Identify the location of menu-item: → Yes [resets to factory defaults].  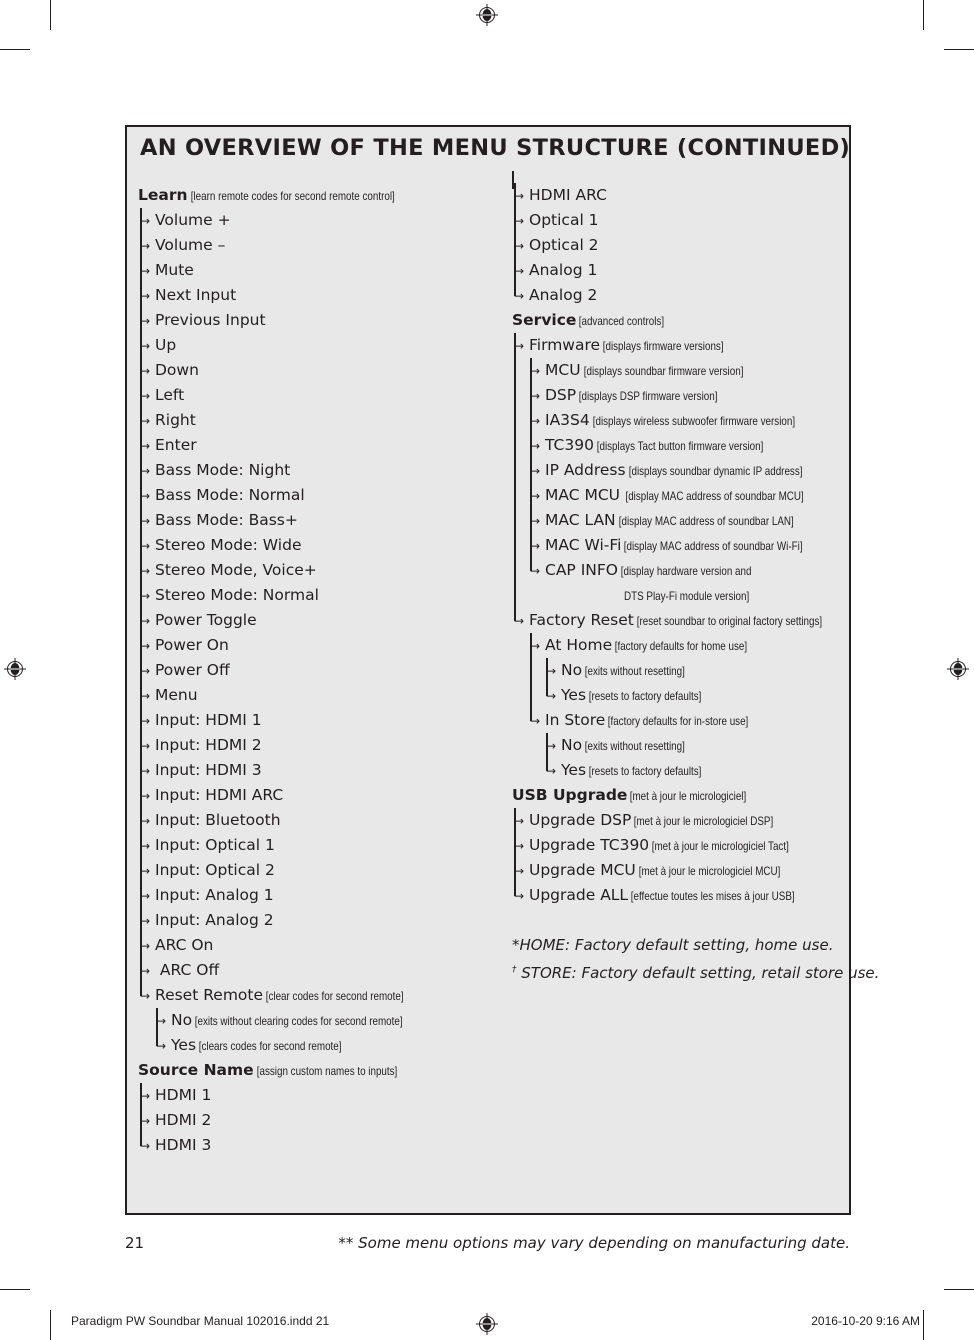
(695, 695).